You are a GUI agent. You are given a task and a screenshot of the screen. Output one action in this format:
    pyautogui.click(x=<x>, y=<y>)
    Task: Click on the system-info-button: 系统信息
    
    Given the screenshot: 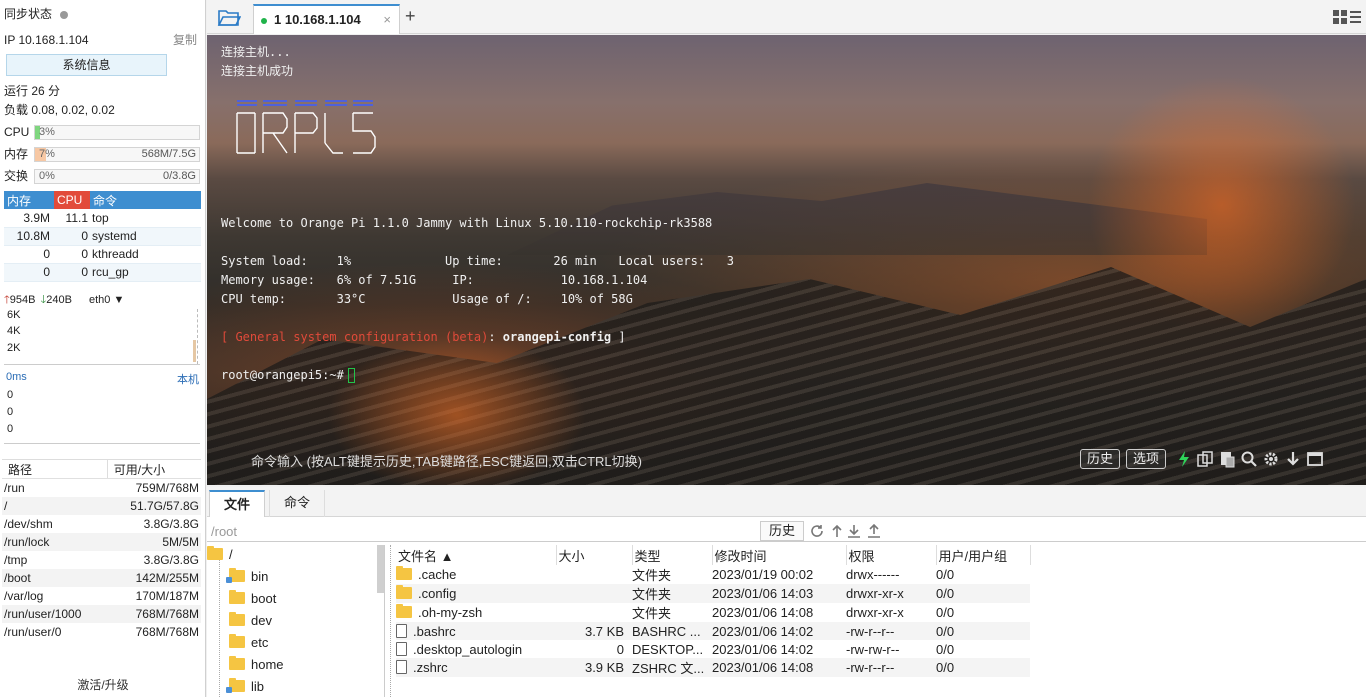 What is the action you would take?
    pyautogui.click(x=86, y=65)
    